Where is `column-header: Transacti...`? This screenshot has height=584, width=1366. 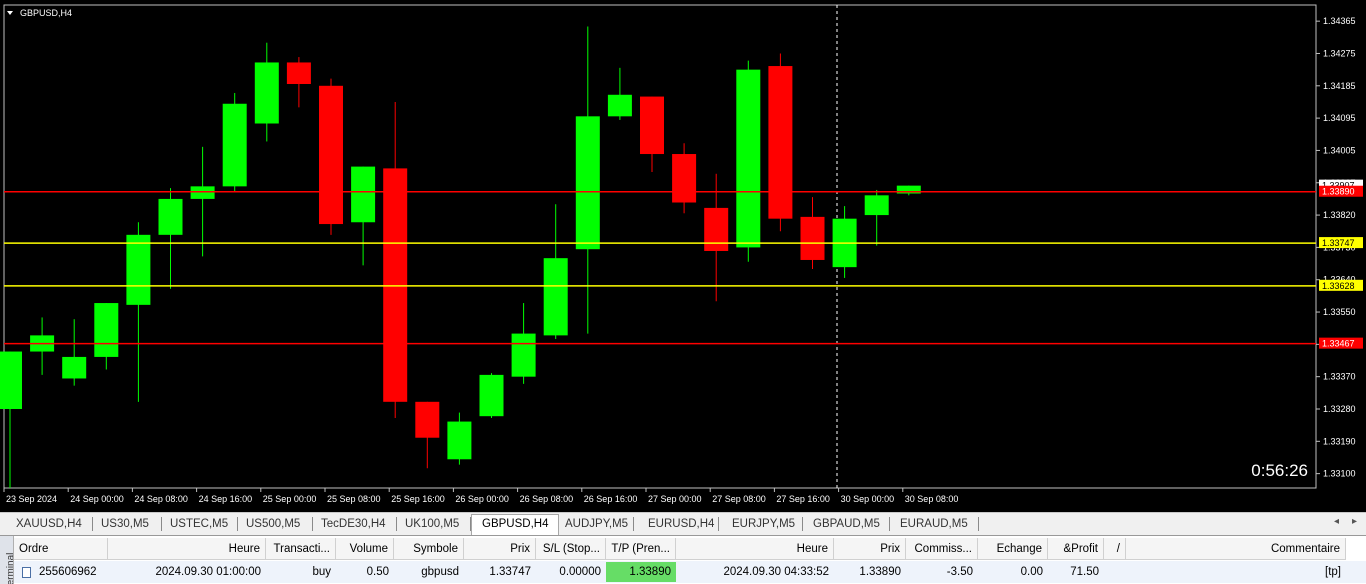 column-header: Transacti... is located at coordinates (301, 549).